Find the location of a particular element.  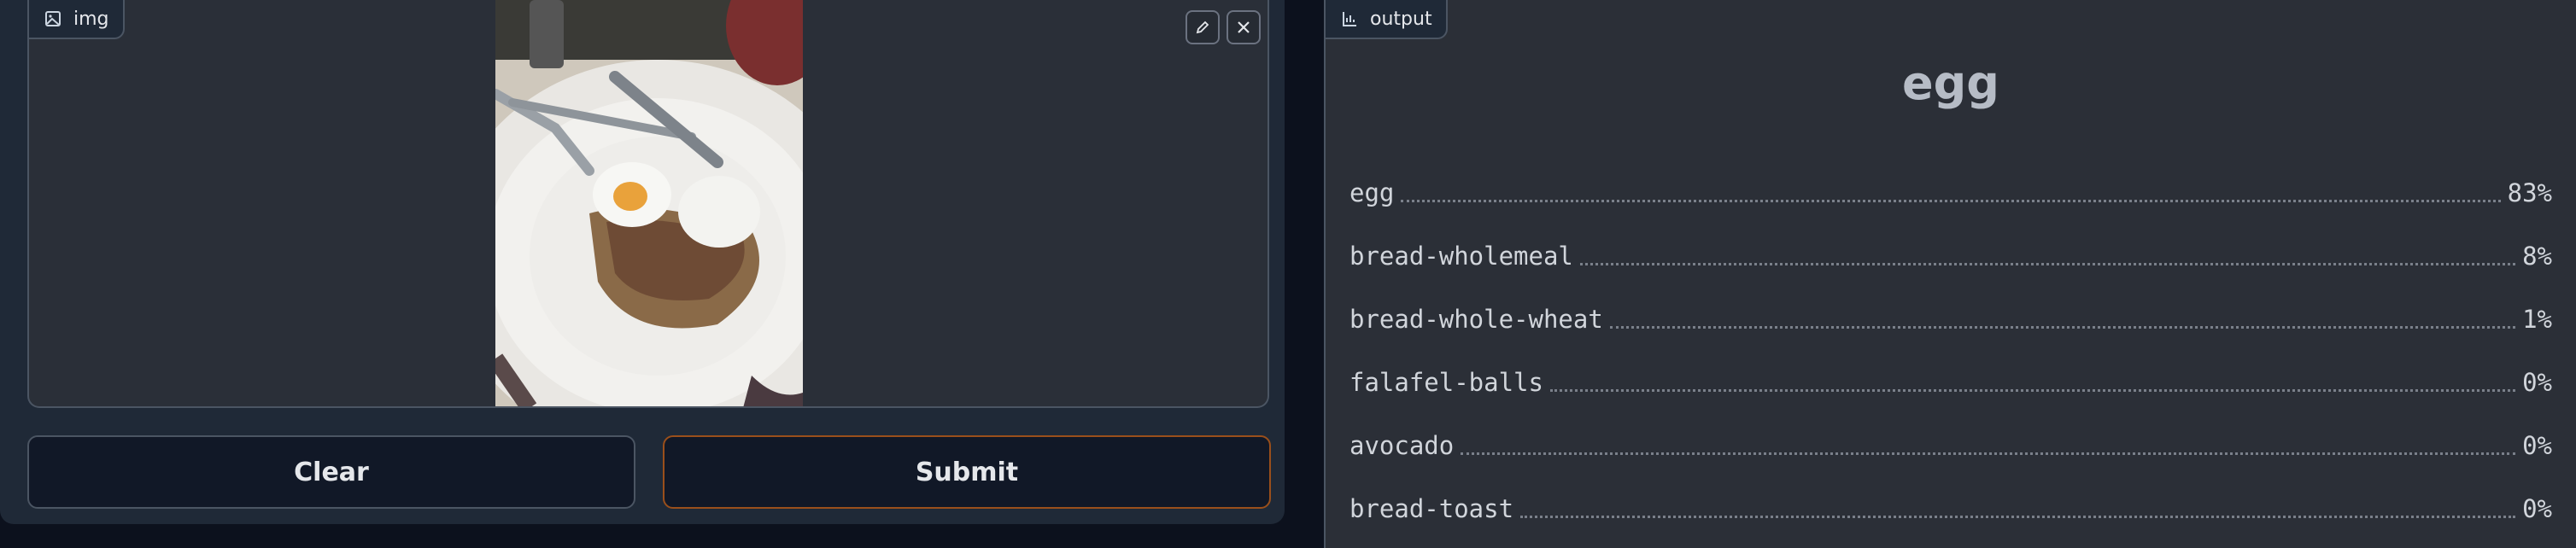

uploaded-photo is located at coordinates (649, 203).